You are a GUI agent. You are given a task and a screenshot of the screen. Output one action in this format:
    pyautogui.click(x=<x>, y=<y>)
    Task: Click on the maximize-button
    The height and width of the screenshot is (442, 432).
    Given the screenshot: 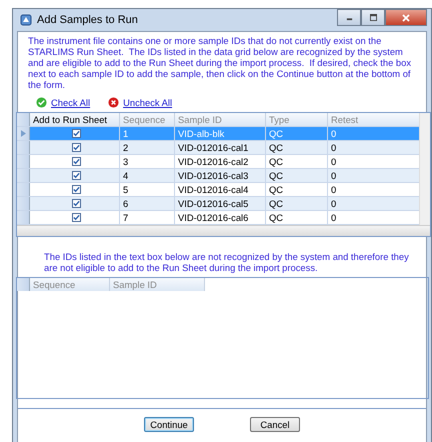 What is the action you would take?
    pyautogui.click(x=373, y=17)
    